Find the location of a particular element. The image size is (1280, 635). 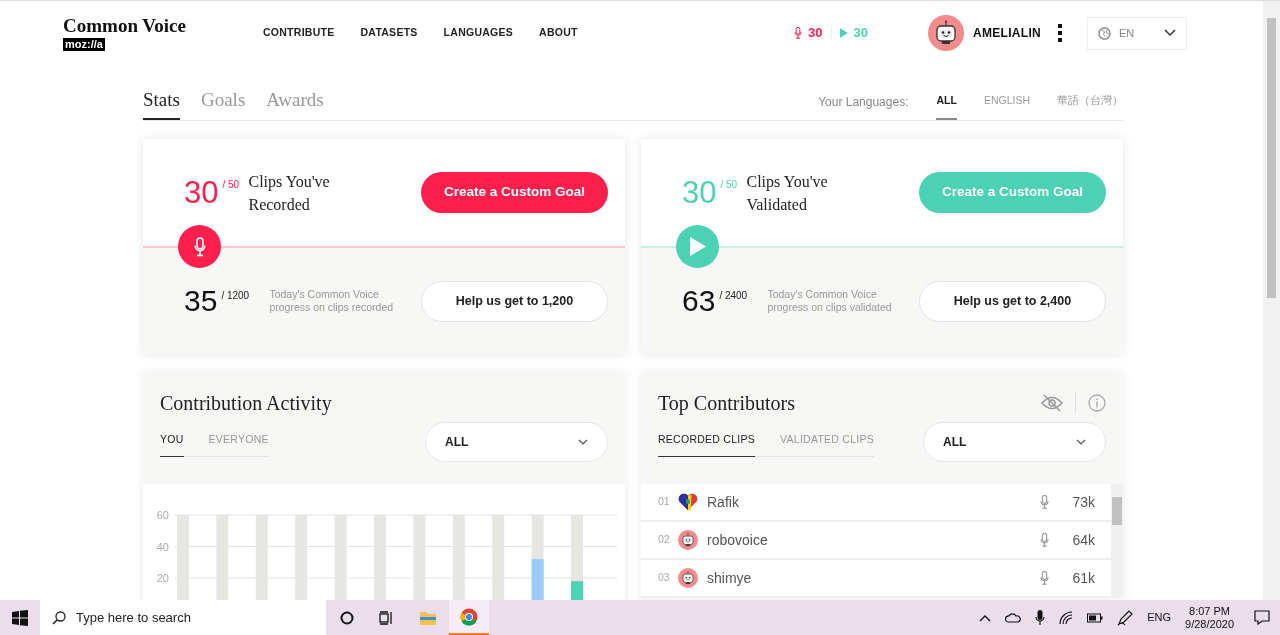

daily-count: 35 is located at coordinates (201, 301).